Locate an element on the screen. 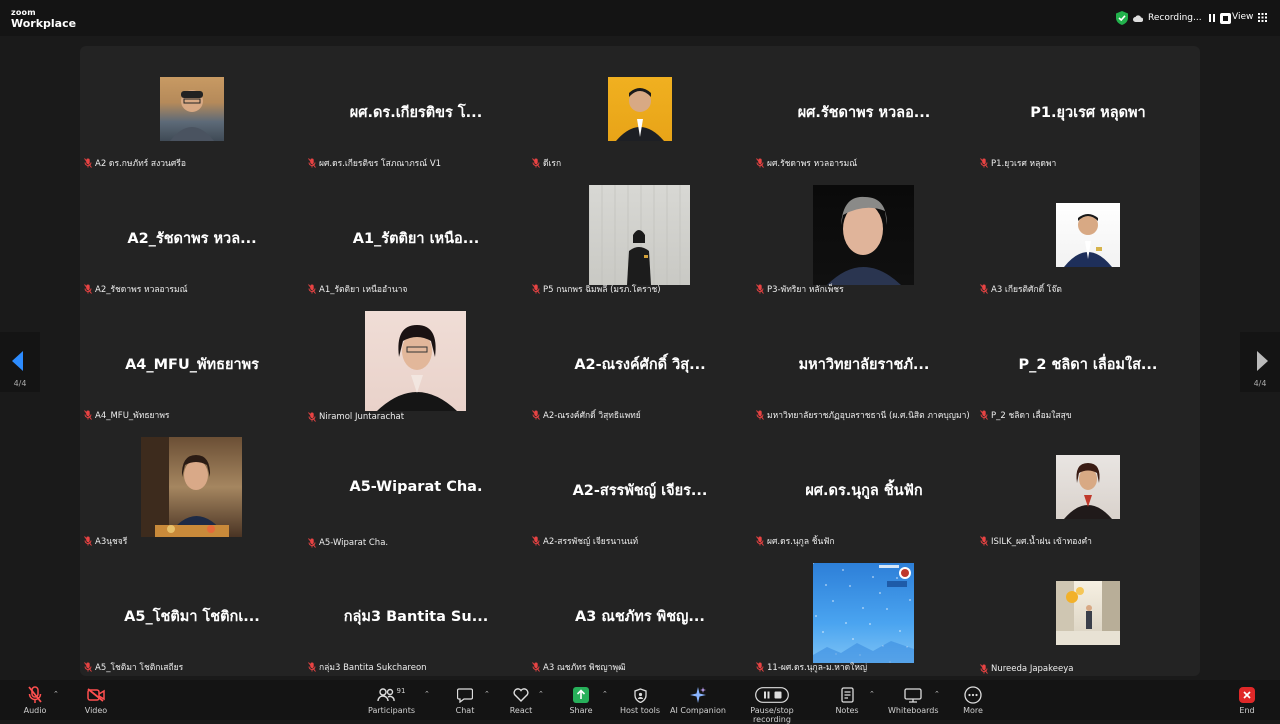  more-icon is located at coordinates (973, 695).